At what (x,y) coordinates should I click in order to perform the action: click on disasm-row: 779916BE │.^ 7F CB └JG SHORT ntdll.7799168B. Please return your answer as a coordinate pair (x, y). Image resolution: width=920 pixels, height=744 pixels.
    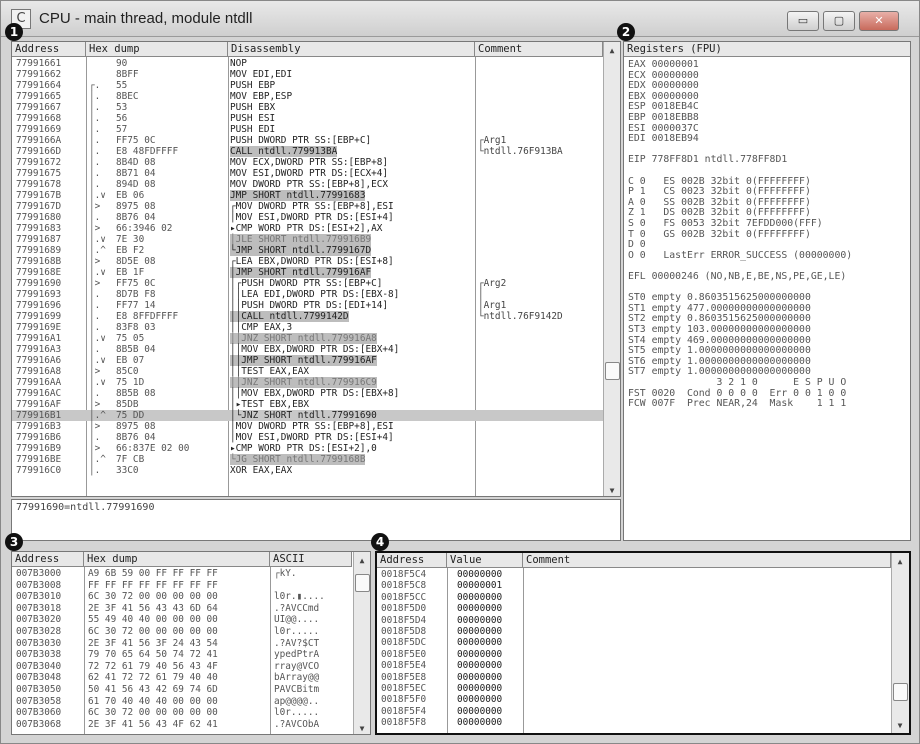
    Looking at the image, I should click on (307, 459).